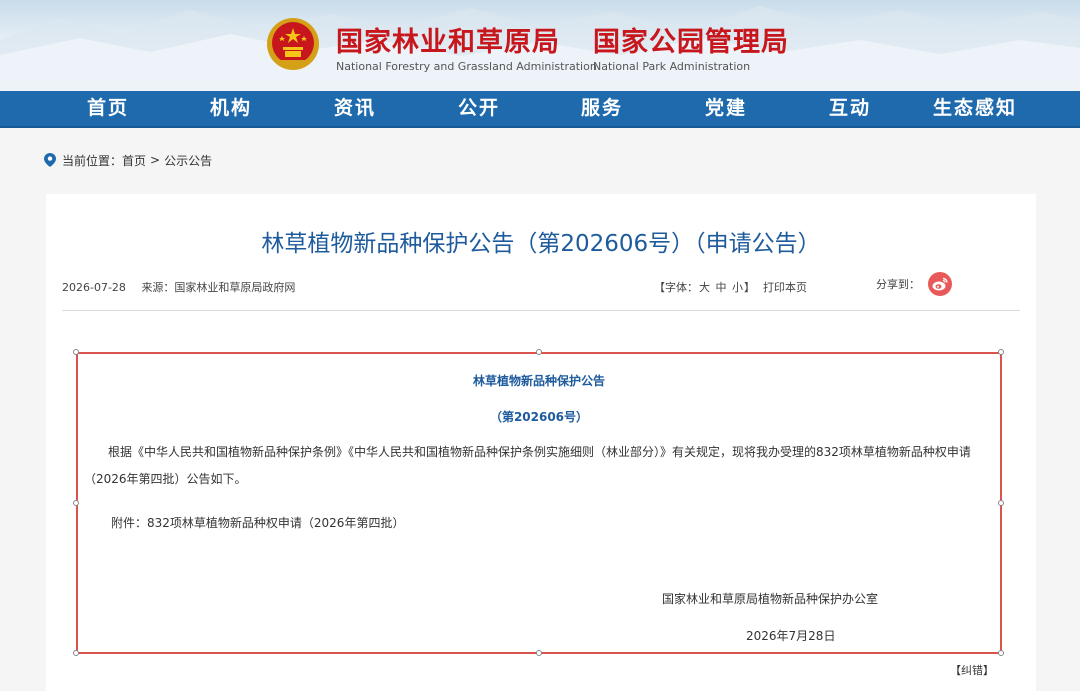 The width and height of the screenshot is (1080, 691). Describe the element at coordinates (538, 381) in the screenshot. I see `notice-heading: 林草植物新品种保护公告` at that location.